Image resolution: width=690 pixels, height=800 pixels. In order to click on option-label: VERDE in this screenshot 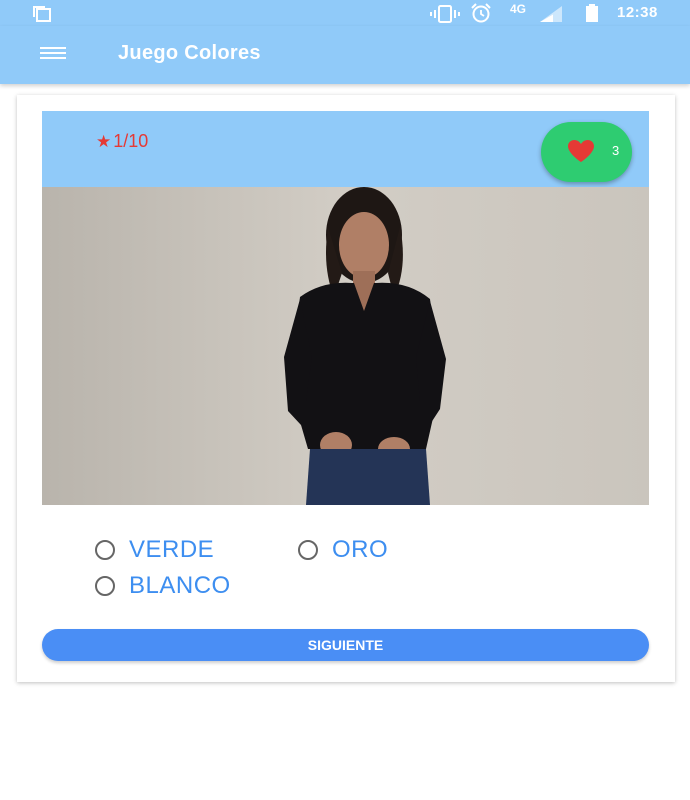, I will do `click(172, 549)`.